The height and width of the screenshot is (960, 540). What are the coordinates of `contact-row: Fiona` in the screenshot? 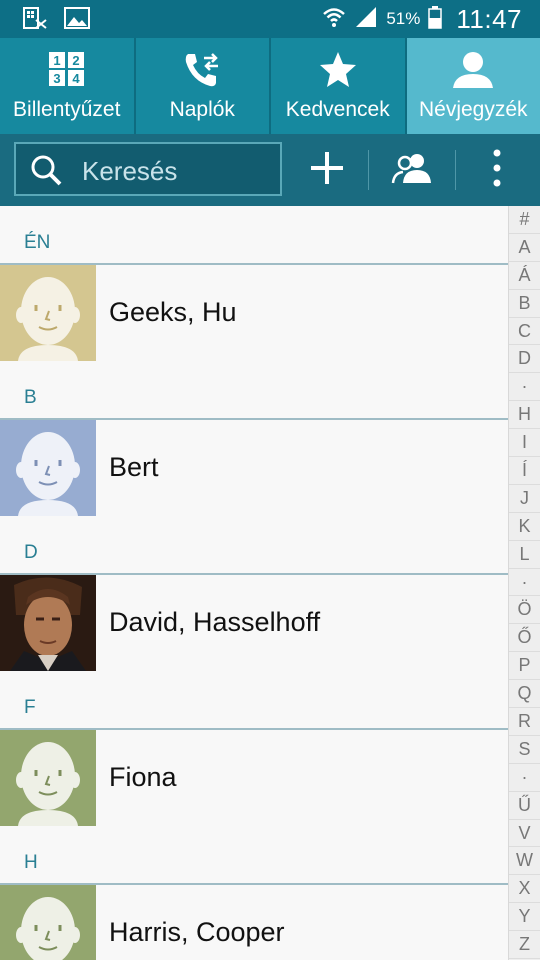 It's located at (254, 778).